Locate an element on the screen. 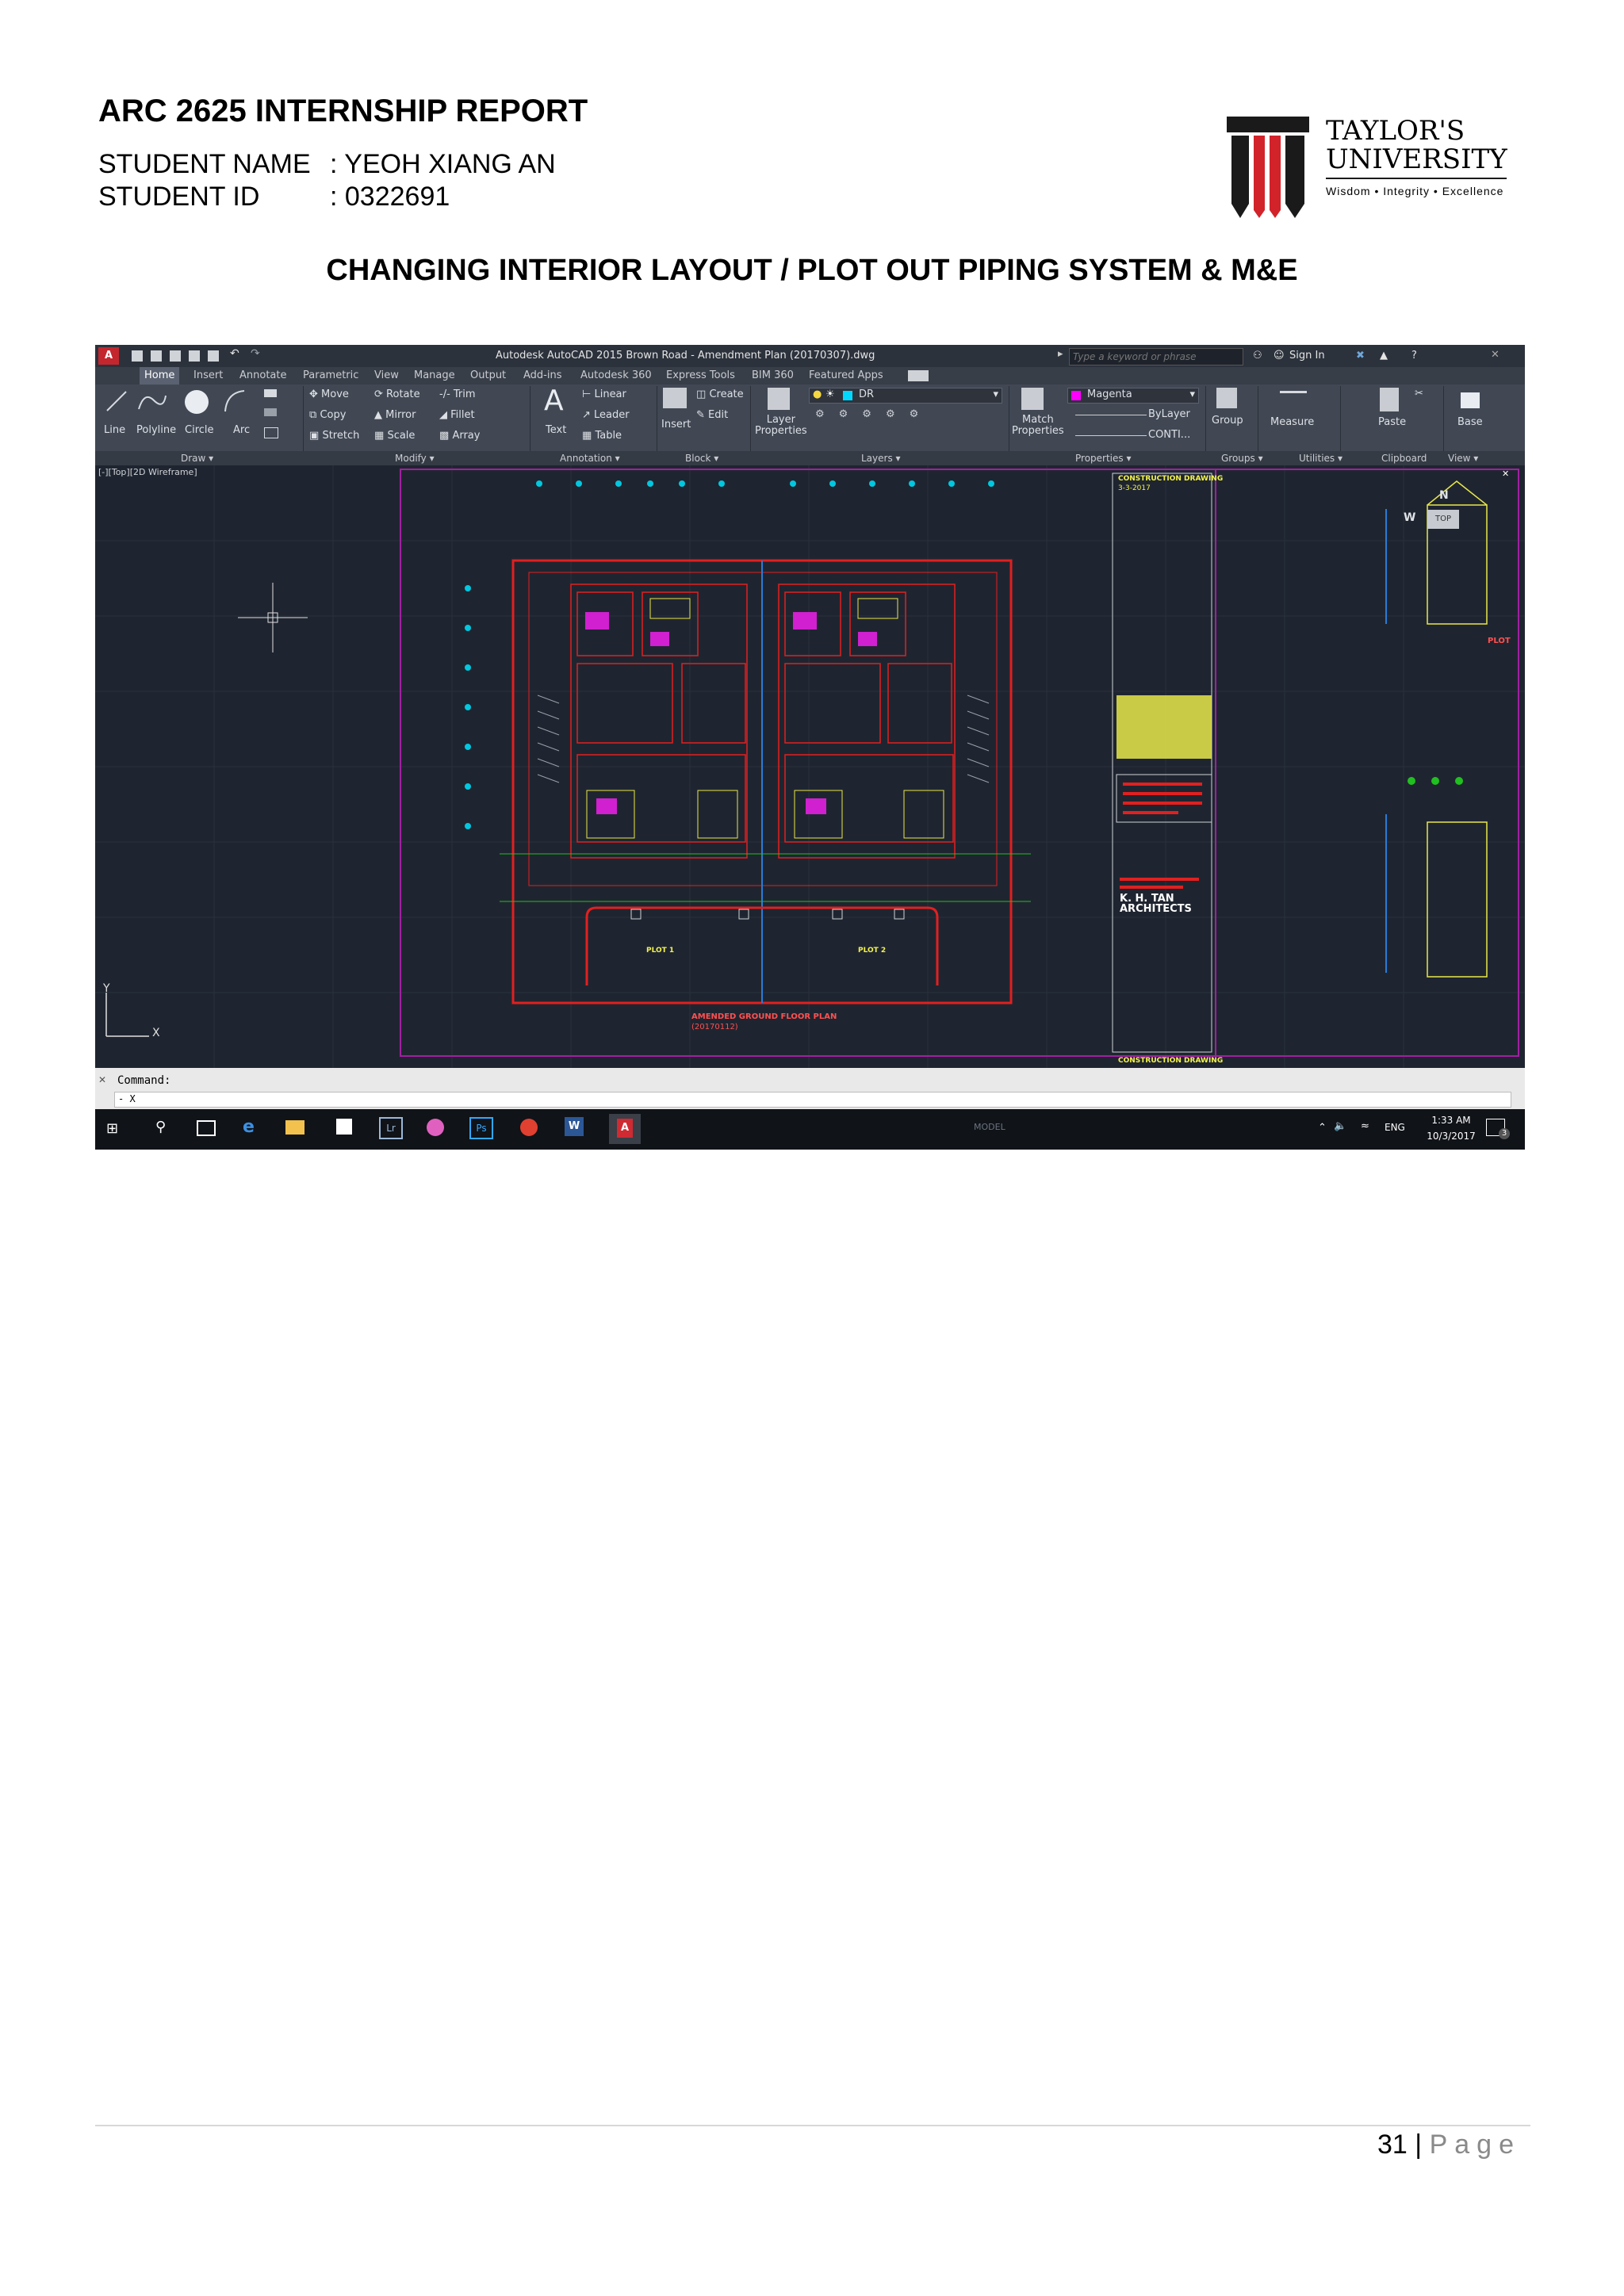 Image resolution: width=1624 pixels, height=2296 pixels. language-indicator: ENG is located at coordinates (1395, 1128).